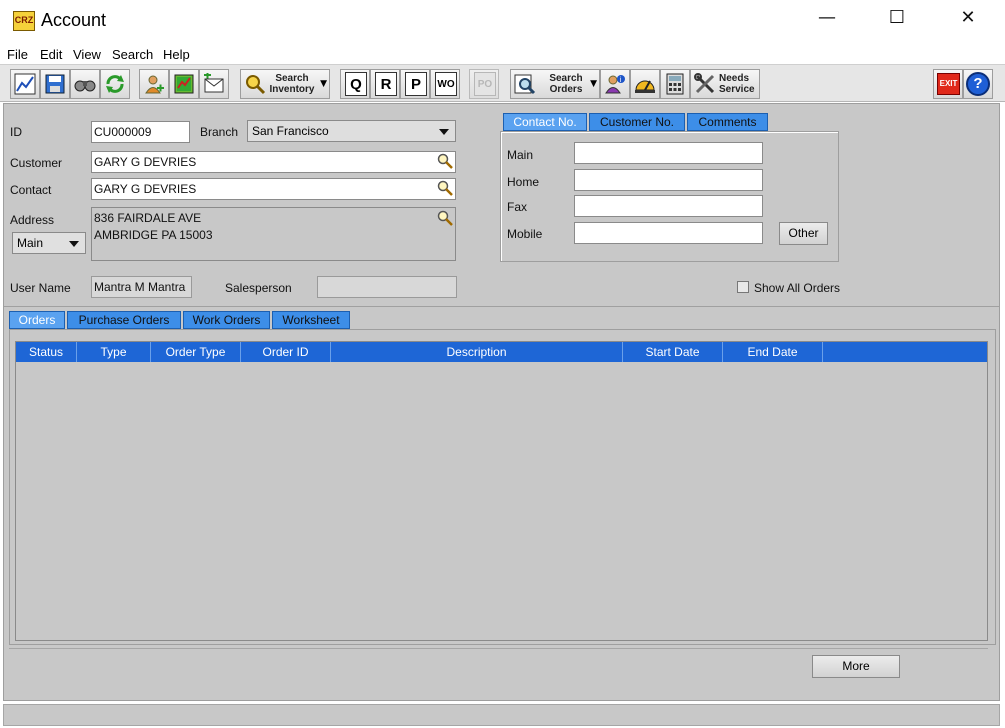 Image resolution: width=1005 pixels, height=728 pixels. Describe the element at coordinates (124, 320) in the screenshot. I see `tab-purchase-orders: Purchase Orders` at that location.